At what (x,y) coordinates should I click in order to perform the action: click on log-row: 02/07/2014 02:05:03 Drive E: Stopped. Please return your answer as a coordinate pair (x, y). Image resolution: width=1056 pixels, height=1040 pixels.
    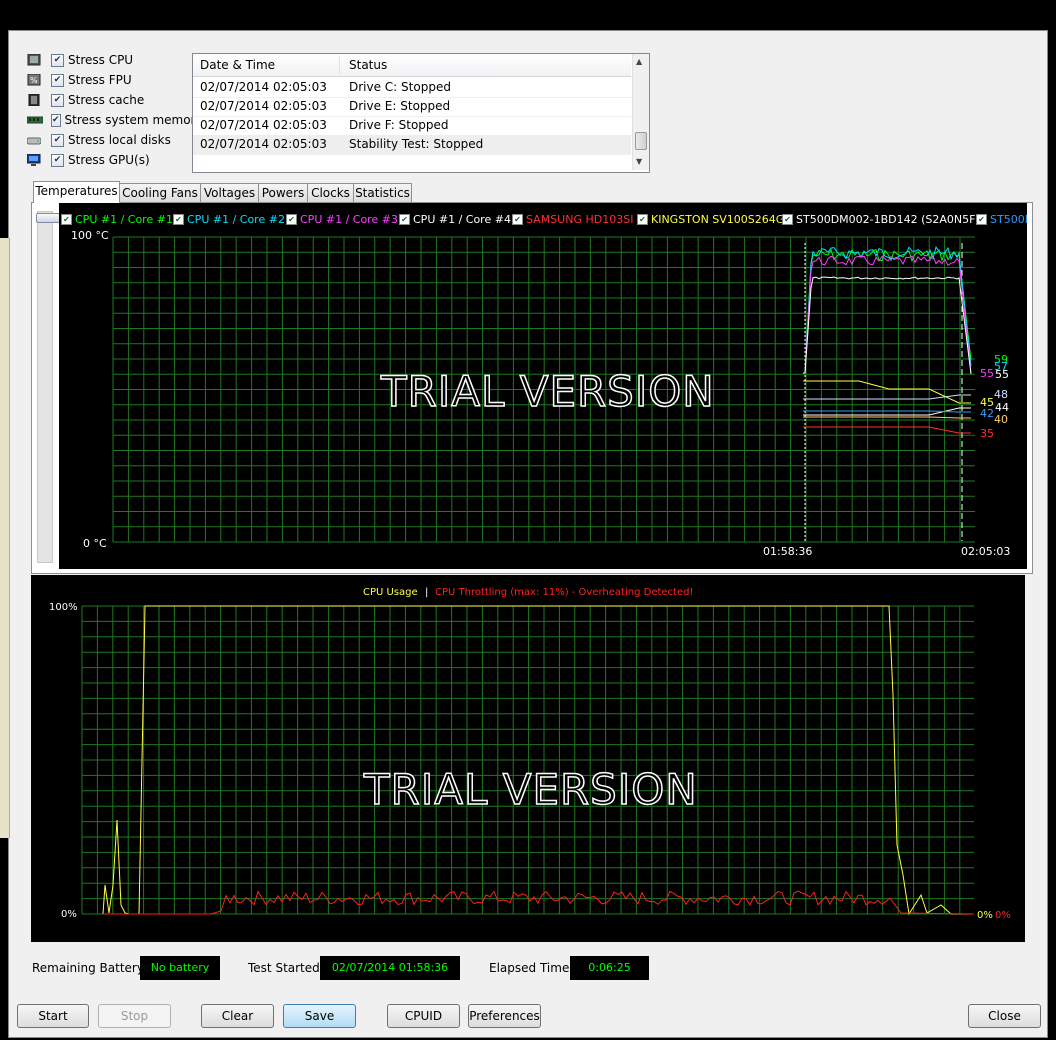
    Looking at the image, I should click on (412, 107).